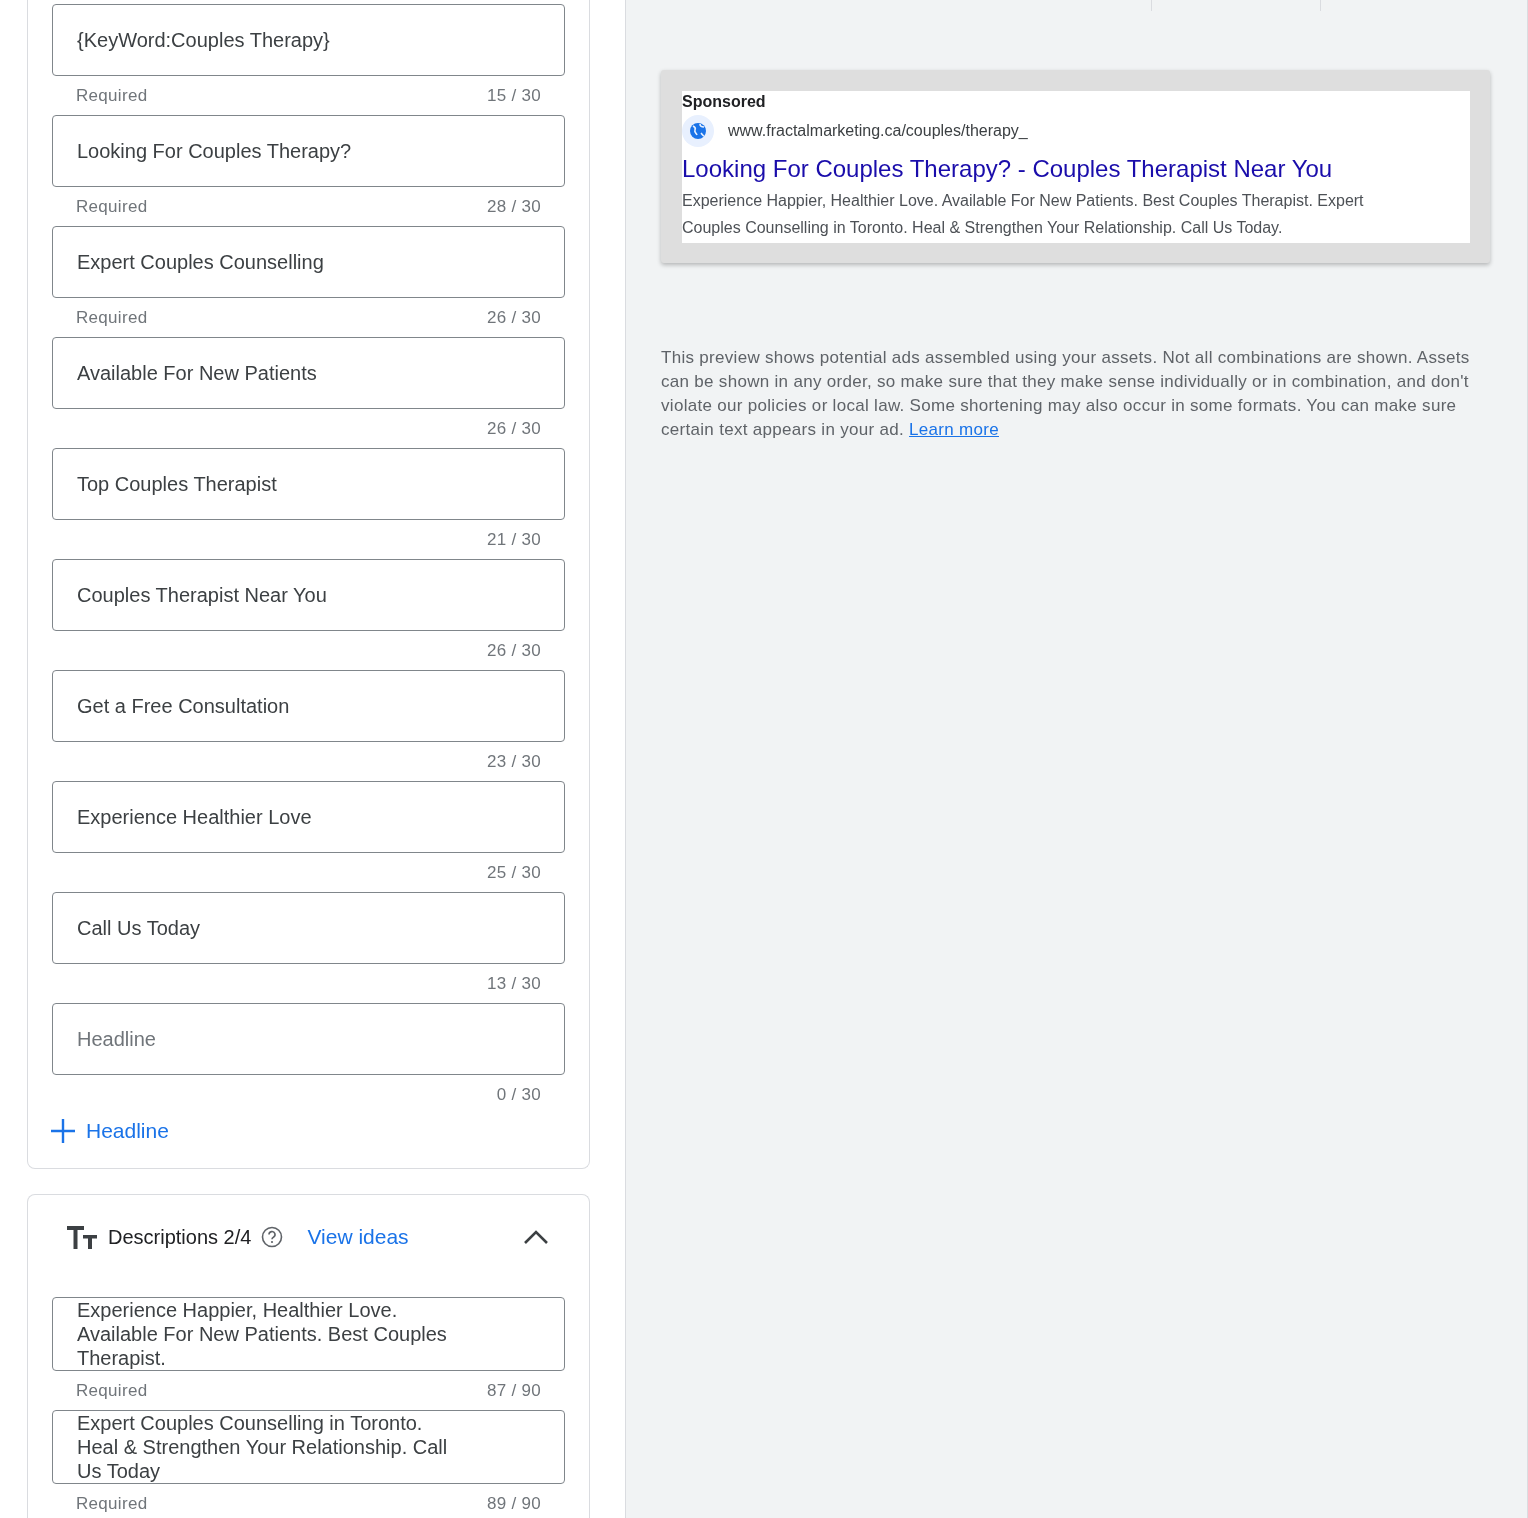 The width and height of the screenshot is (1528, 1518). What do you see at coordinates (308, 1039) in the screenshot?
I see `headline-field: Headline` at bounding box center [308, 1039].